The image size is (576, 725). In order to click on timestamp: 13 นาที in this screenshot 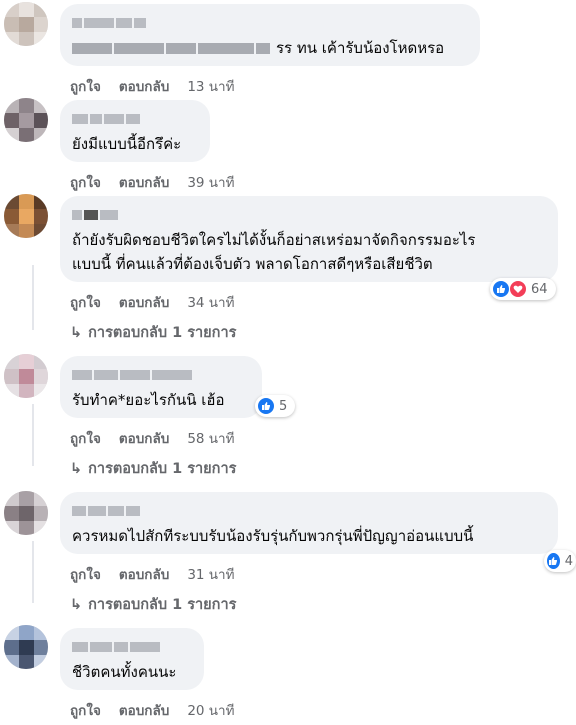, I will do `click(210, 86)`.